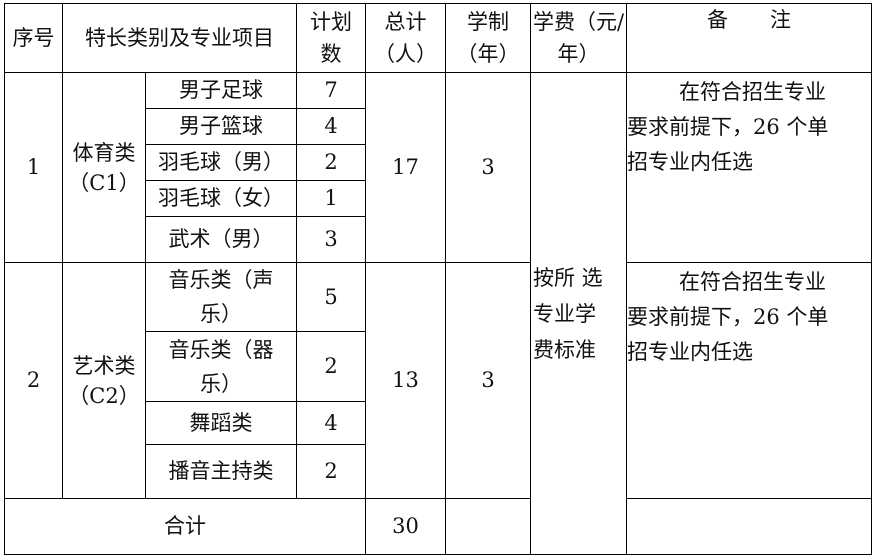  What do you see at coordinates (221, 423) in the screenshot?
I see `item-name: 舞蹈类` at bounding box center [221, 423].